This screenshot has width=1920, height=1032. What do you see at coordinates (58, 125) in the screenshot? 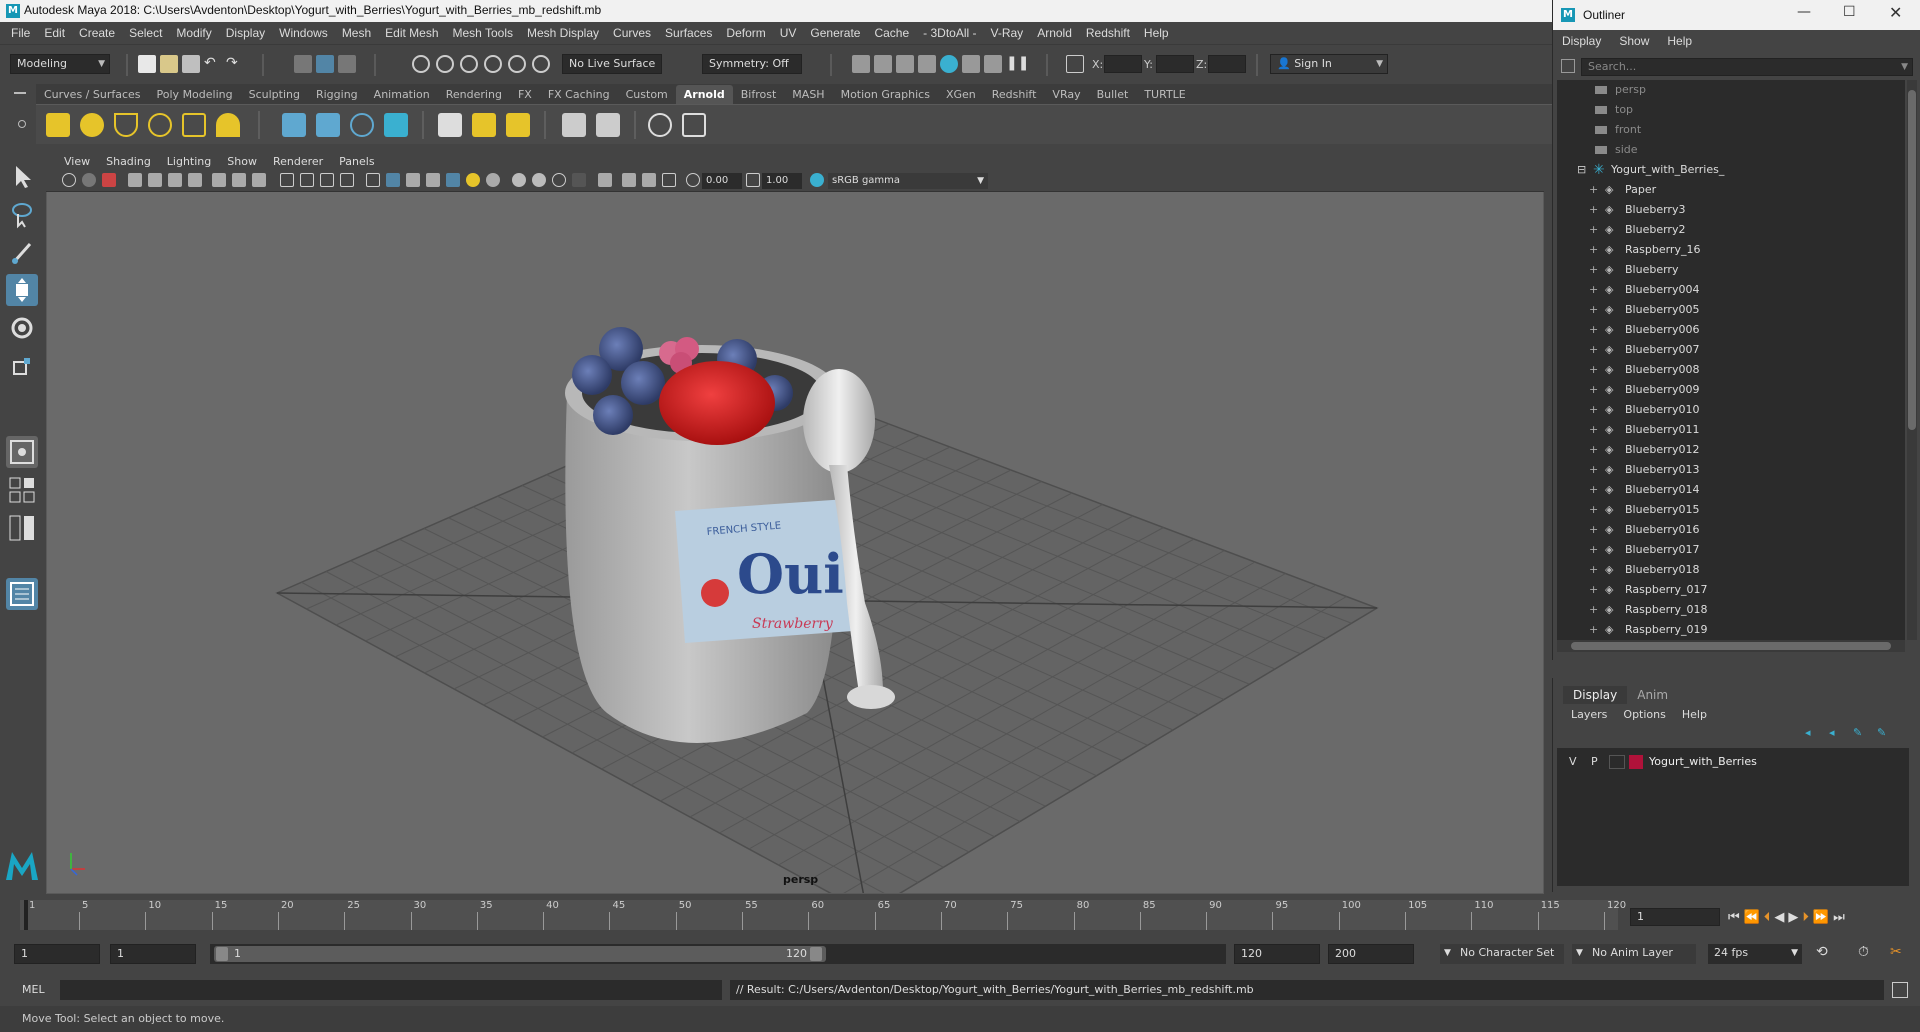
I see `area-light-icon` at bounding box center [58, 125].